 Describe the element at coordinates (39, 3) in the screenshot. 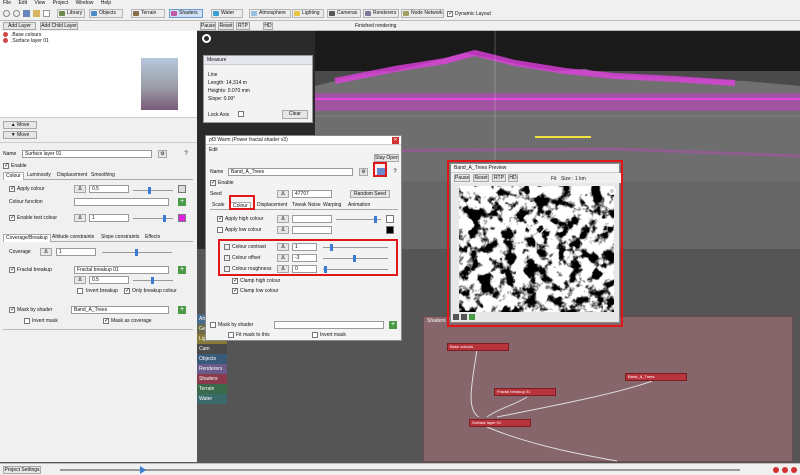

I see `menu-view: View` at that location.